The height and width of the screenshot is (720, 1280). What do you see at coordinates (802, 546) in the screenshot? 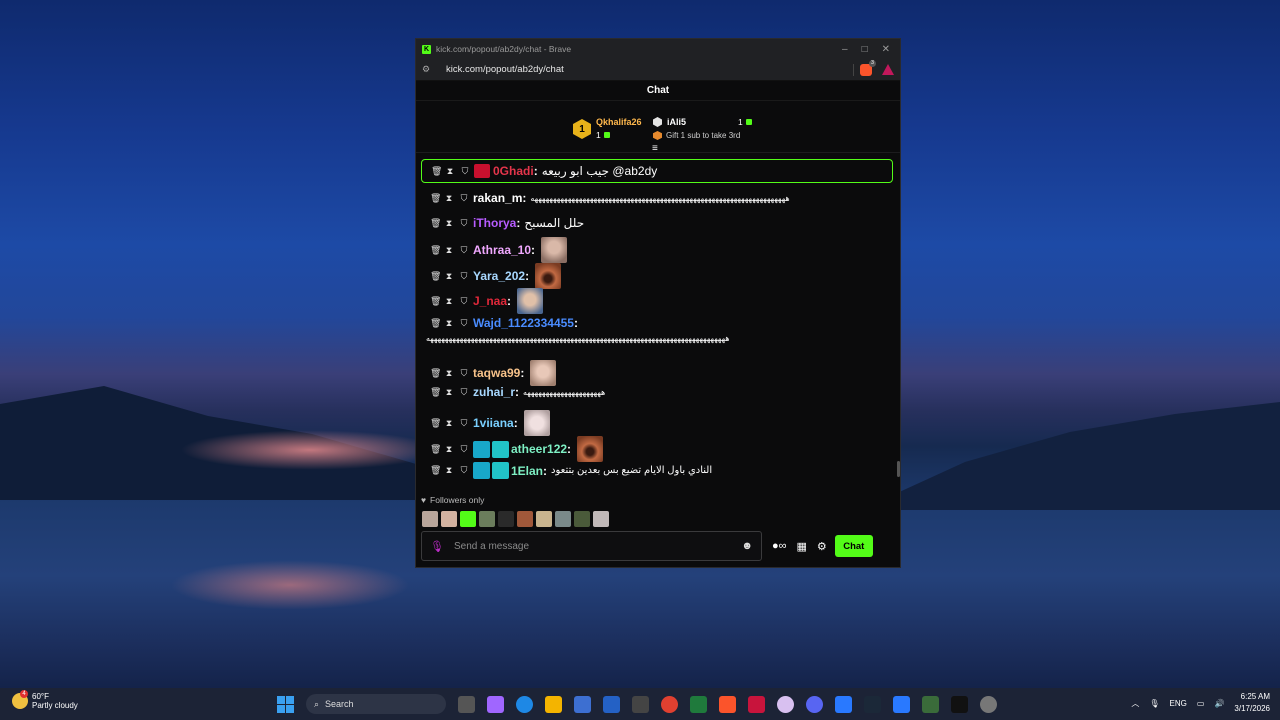
I see `store-icon: ▦` at bounding box center [802, 546].